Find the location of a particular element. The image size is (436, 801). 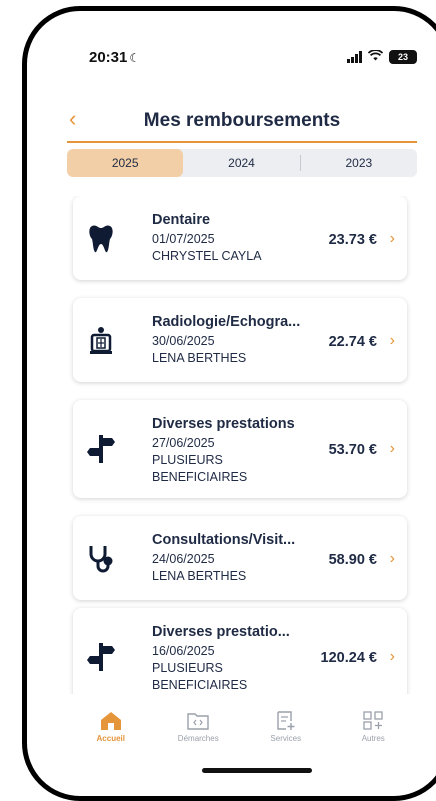

clock-text: 20:31 is located at coordinates (108, 57).